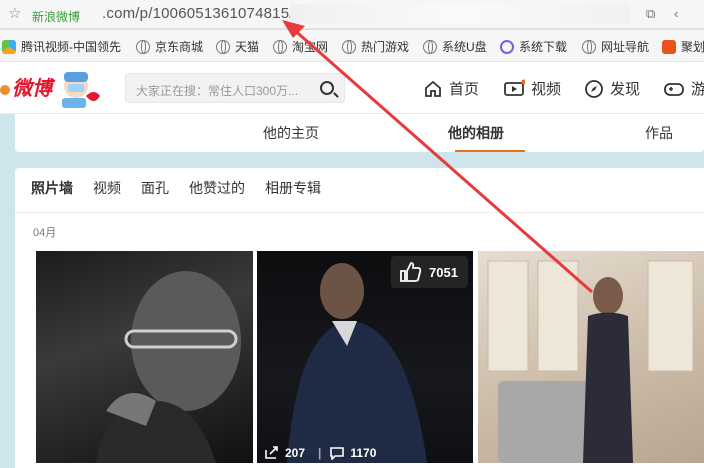 The width and height of the screenshot is (704, 468). I want to click on tab-photo-wall: 照片墙, so click(52, 188).